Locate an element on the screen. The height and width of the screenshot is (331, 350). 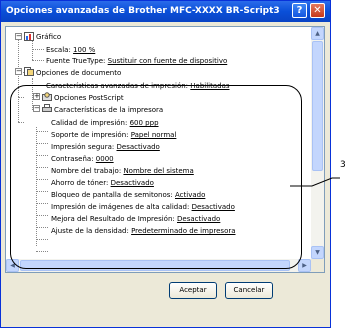
setting-secure-print: Impresión segura: Desactivado is located at coordinates (105, 147).